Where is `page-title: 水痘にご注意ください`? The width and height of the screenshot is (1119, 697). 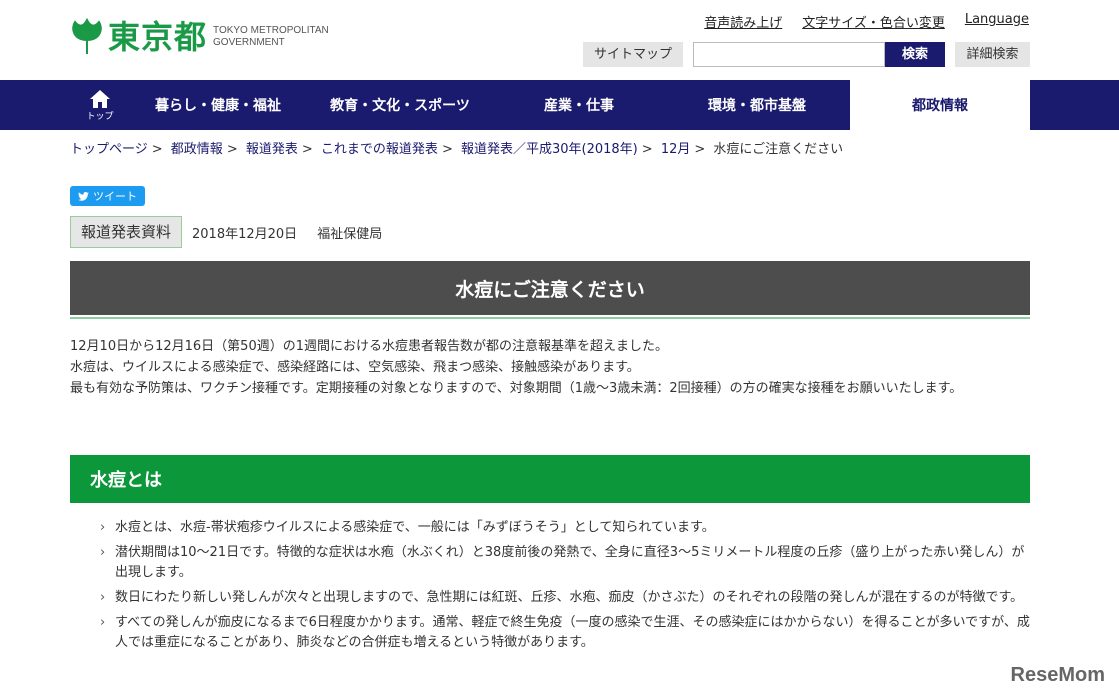 page-title: 水痘にご注意ください is located at coordinates (550, 288).